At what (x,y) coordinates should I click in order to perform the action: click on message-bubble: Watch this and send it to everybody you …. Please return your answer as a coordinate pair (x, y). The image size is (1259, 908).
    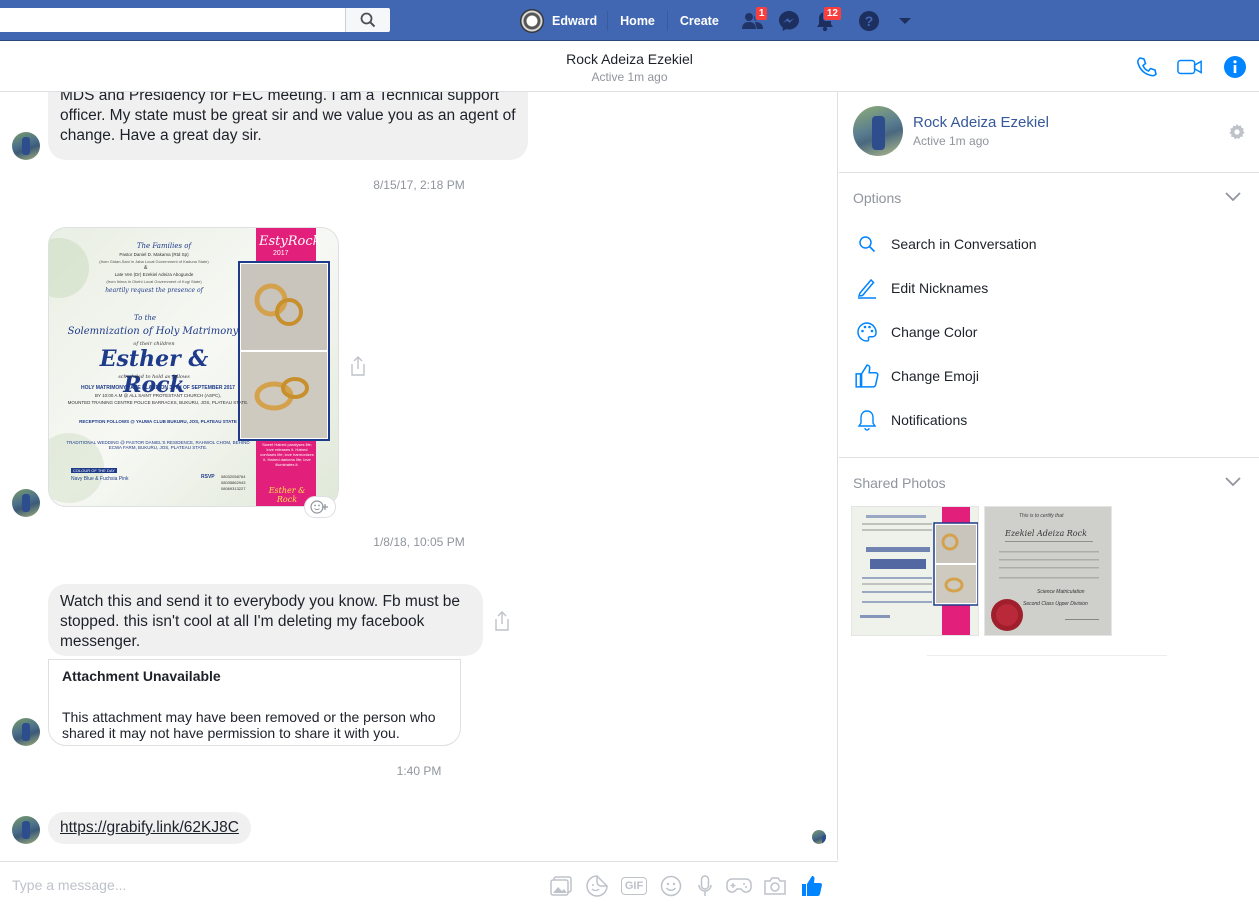
    Looking at the image, I should click on (265, 620).